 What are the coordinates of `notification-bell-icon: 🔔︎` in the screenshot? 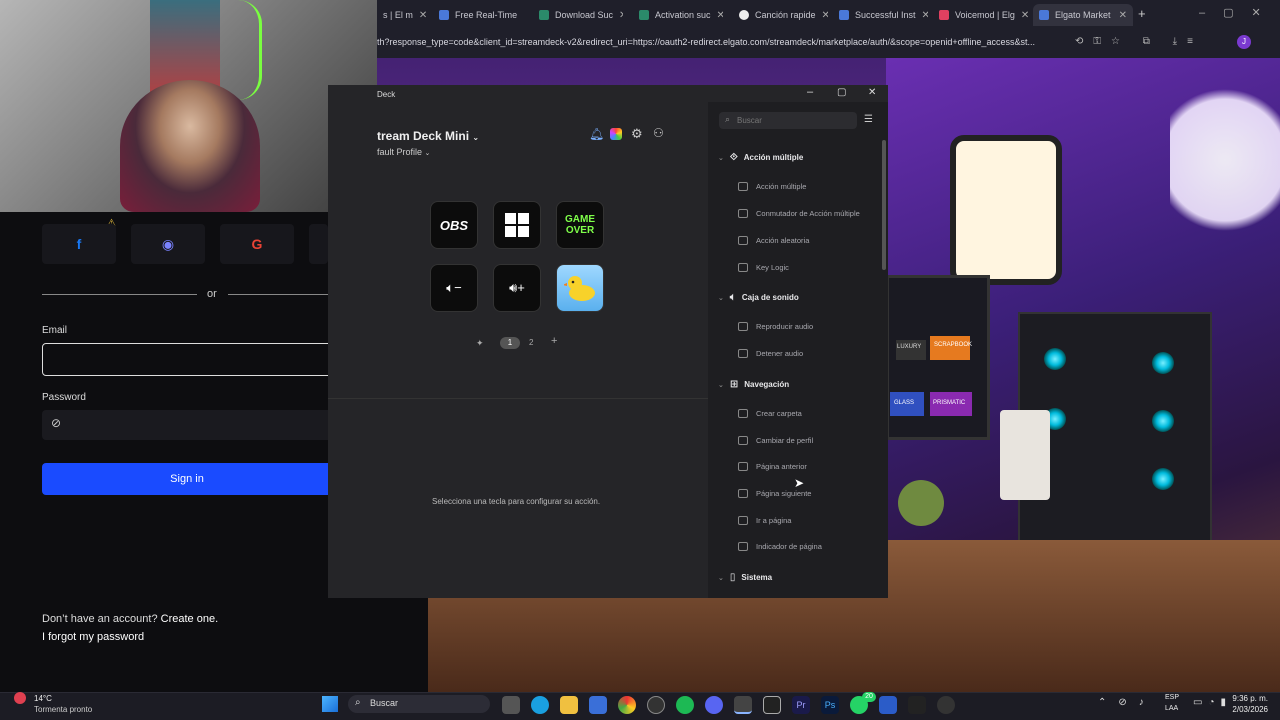 It's located at (596, 134).